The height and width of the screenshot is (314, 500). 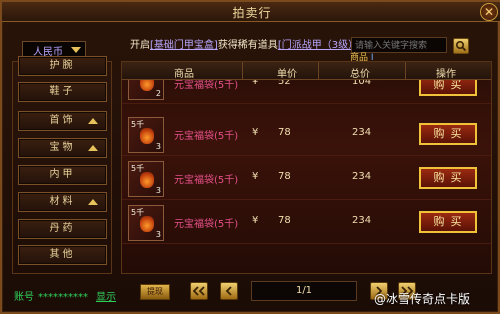 I want to click on chevron-down-icon, so click(x=76, y=50).